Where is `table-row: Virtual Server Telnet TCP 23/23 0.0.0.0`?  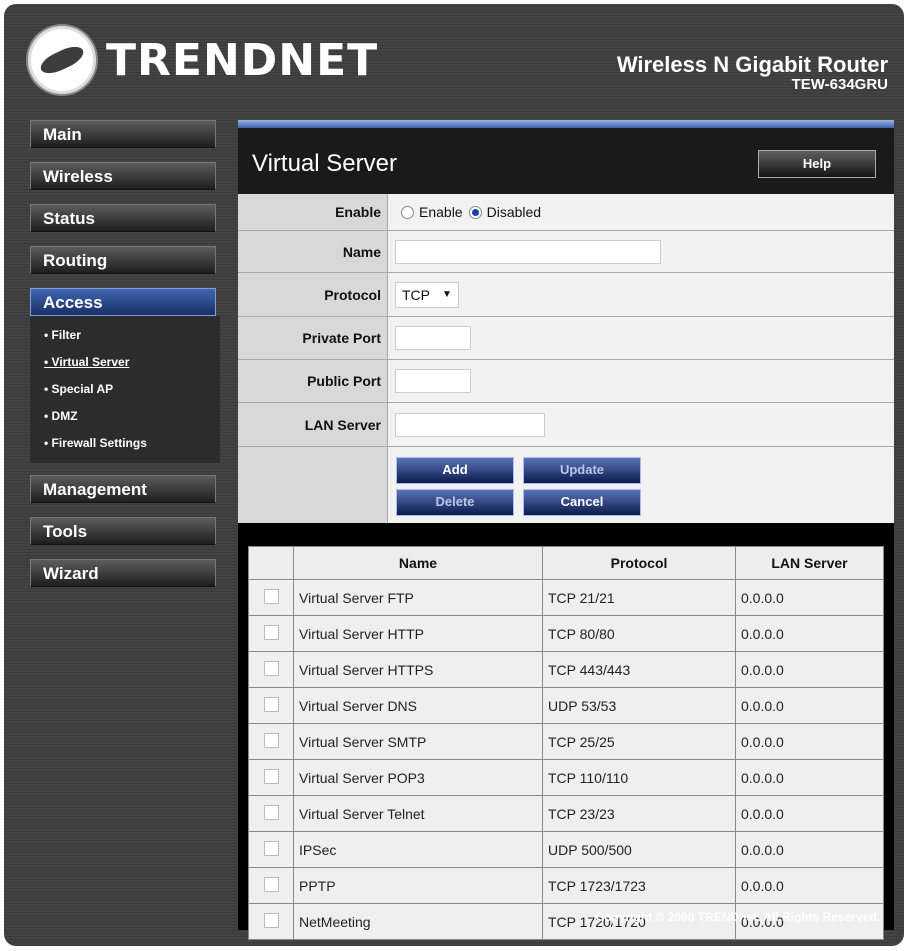 table-row: Virtual Server Telnet TCP 23/23 0.0.0.0 is located at coordinates (566, 813).